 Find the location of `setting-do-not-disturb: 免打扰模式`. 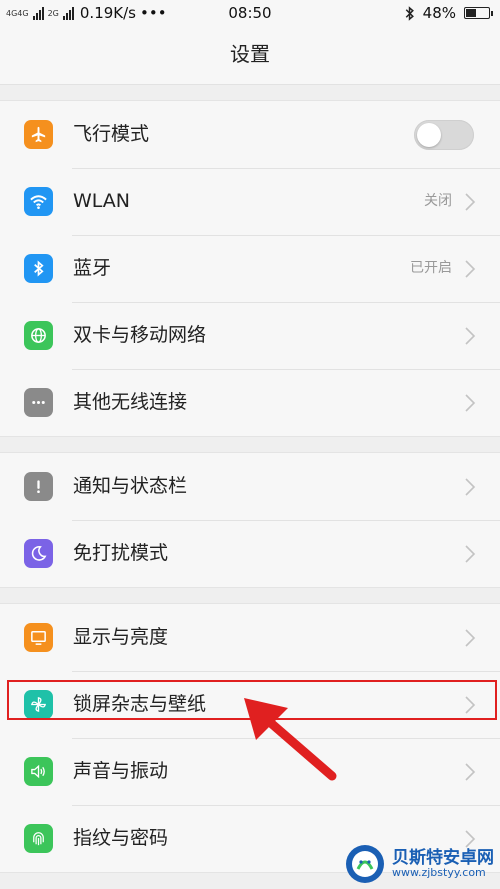

setting-do-not-disturb: 免打扰模式 is located at coordinates (250, 553).